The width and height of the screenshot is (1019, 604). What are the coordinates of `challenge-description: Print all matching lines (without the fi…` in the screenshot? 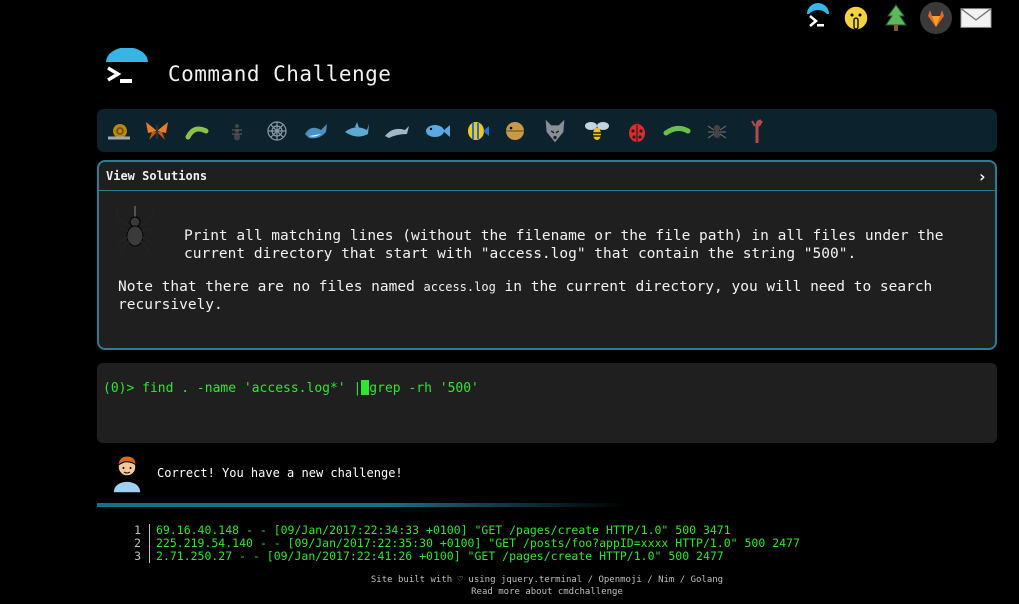 It's located at (564, 245).